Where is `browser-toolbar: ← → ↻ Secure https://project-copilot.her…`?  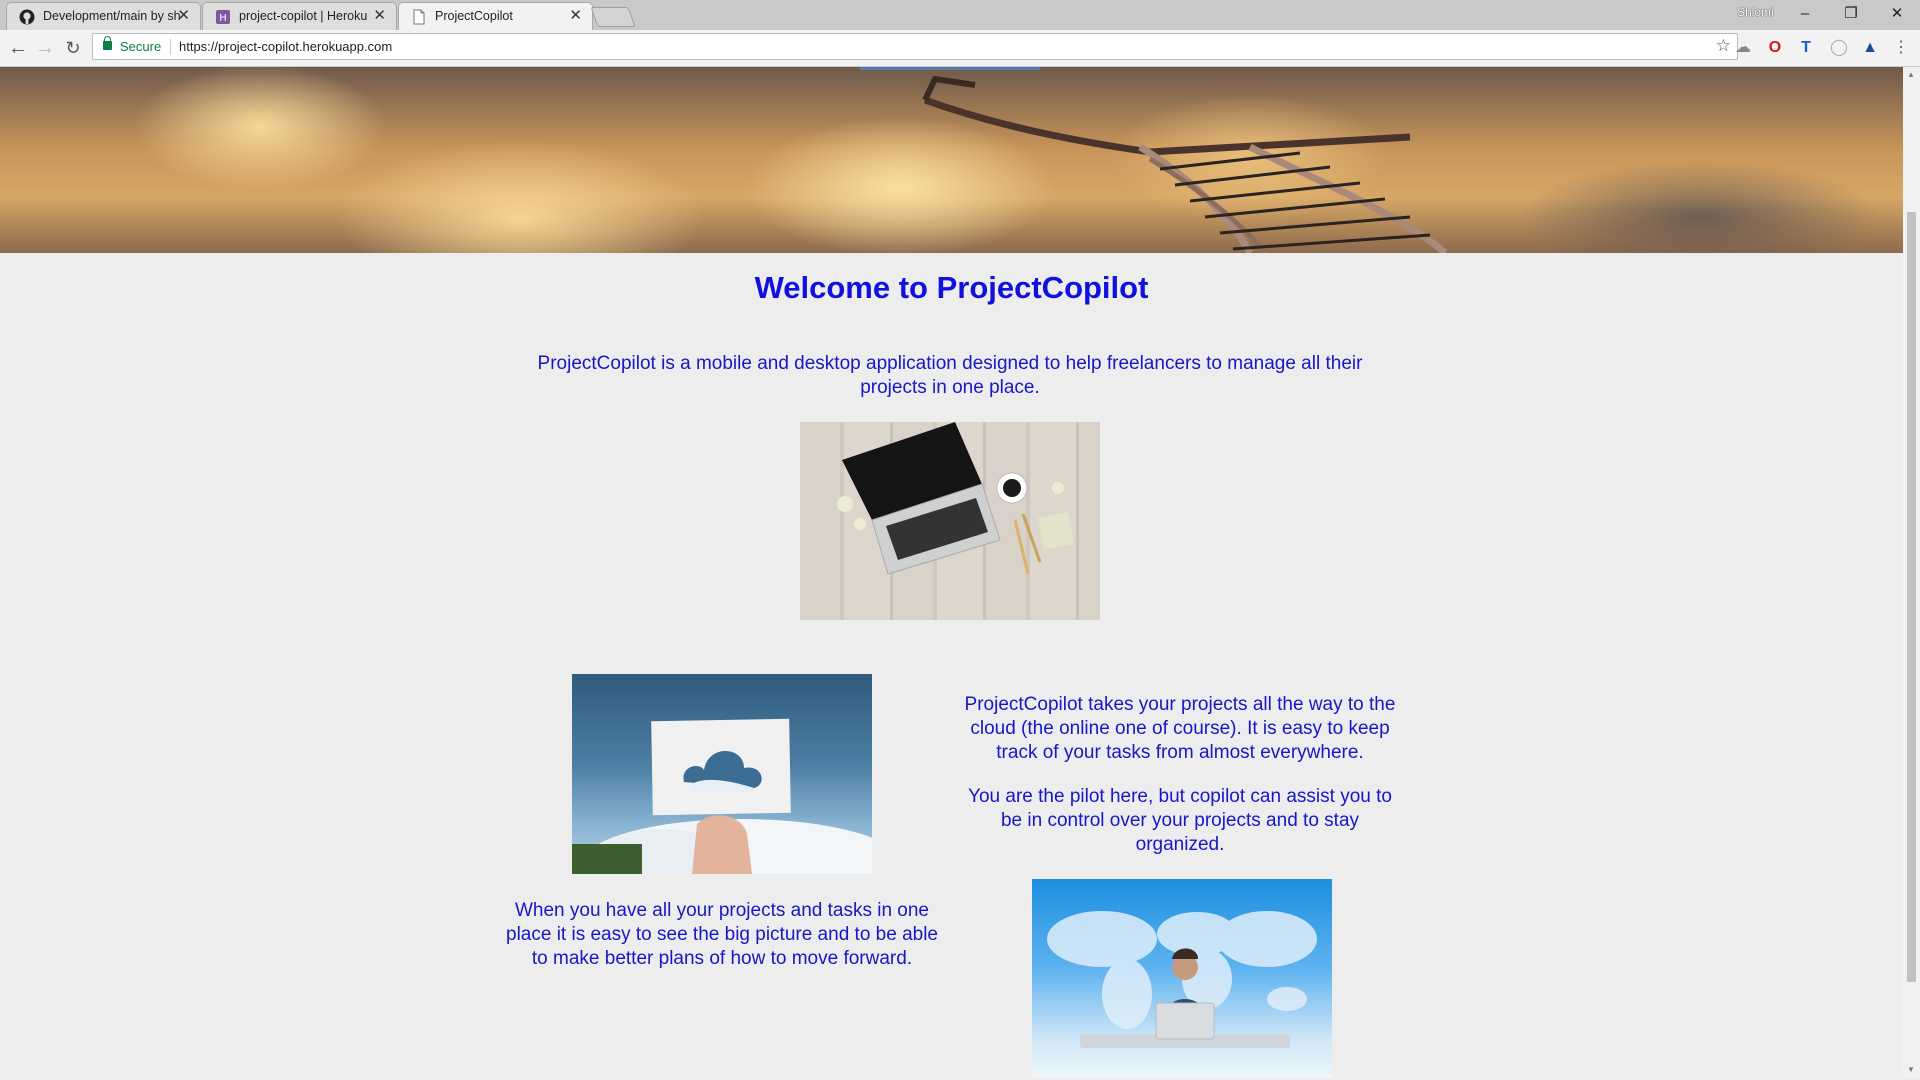
browser-toolbar: ← → ↻ Secure https://project-copilot.her… is located at coordinates (960, 48).